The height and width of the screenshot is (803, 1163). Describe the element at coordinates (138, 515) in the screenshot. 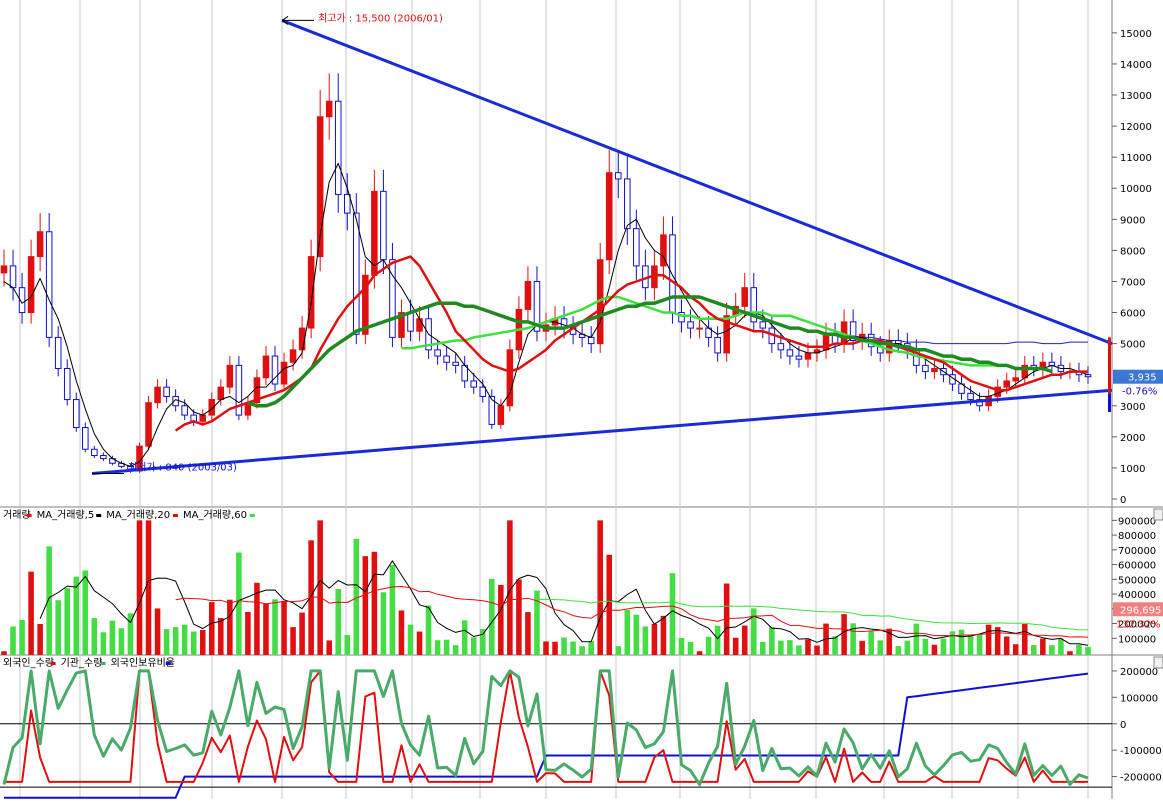

I see `volume-legend-label: MA_거래량,20` at that location.